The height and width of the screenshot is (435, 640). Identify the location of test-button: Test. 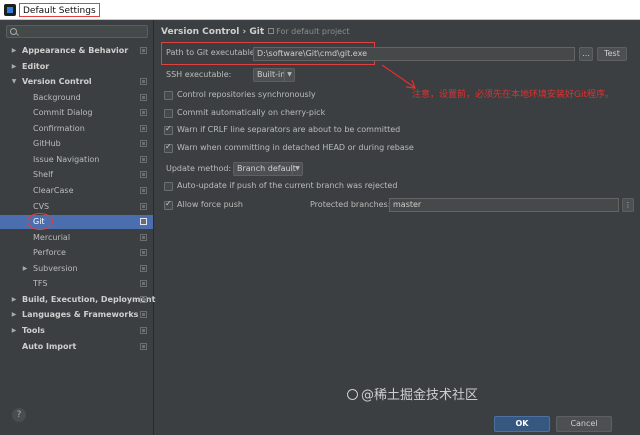
(612, 54).